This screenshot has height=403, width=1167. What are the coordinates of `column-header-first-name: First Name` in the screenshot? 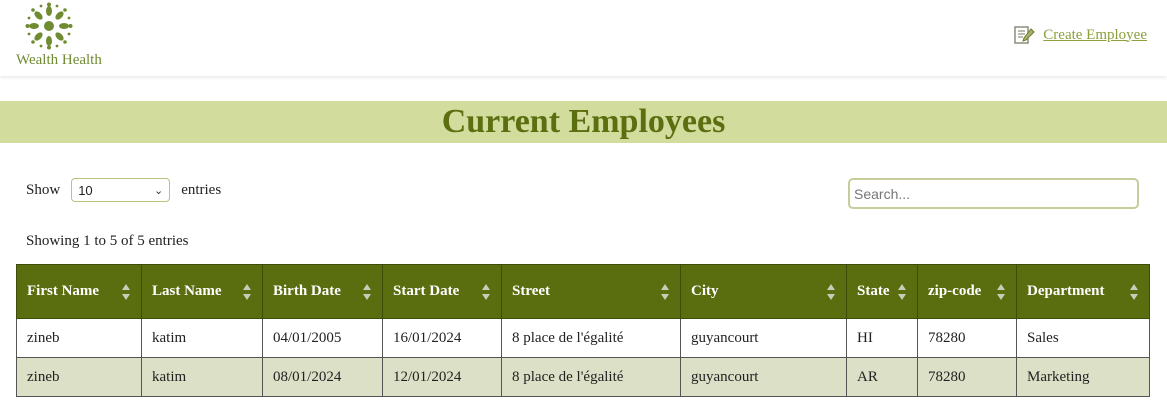 It's located at (79, 291).